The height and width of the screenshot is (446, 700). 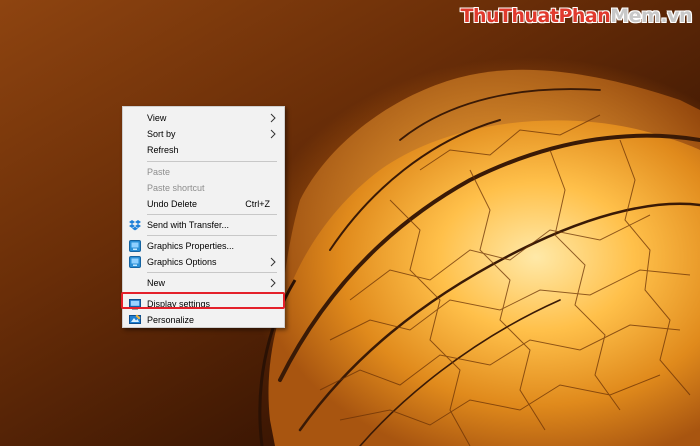 What do you see at coordinates (203, 172) in the screenshot?
I see `menu-item-paste: Paste` at bounding box center [203, 172].